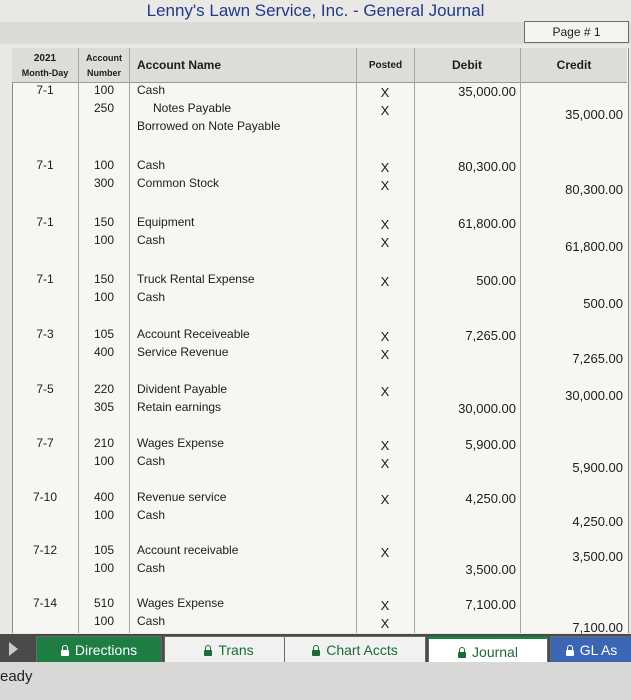 This screenshot has width=631, height=700. Describe the element at coordinates (104, 407) in the screenshot. I see `account-number: 305` at that location.